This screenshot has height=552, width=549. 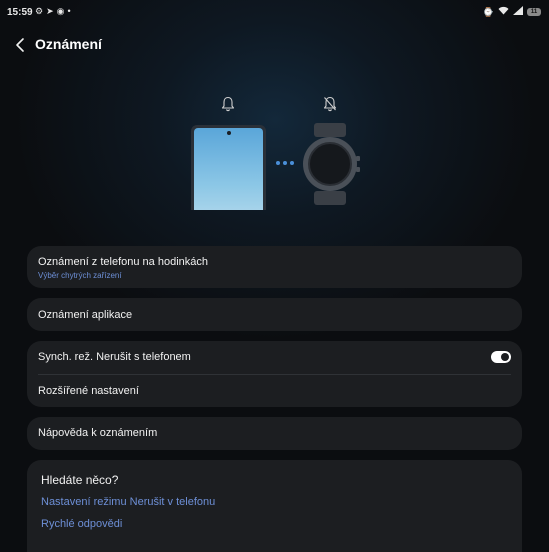 I want to click on phone-camera, so click(x=228, y=133).